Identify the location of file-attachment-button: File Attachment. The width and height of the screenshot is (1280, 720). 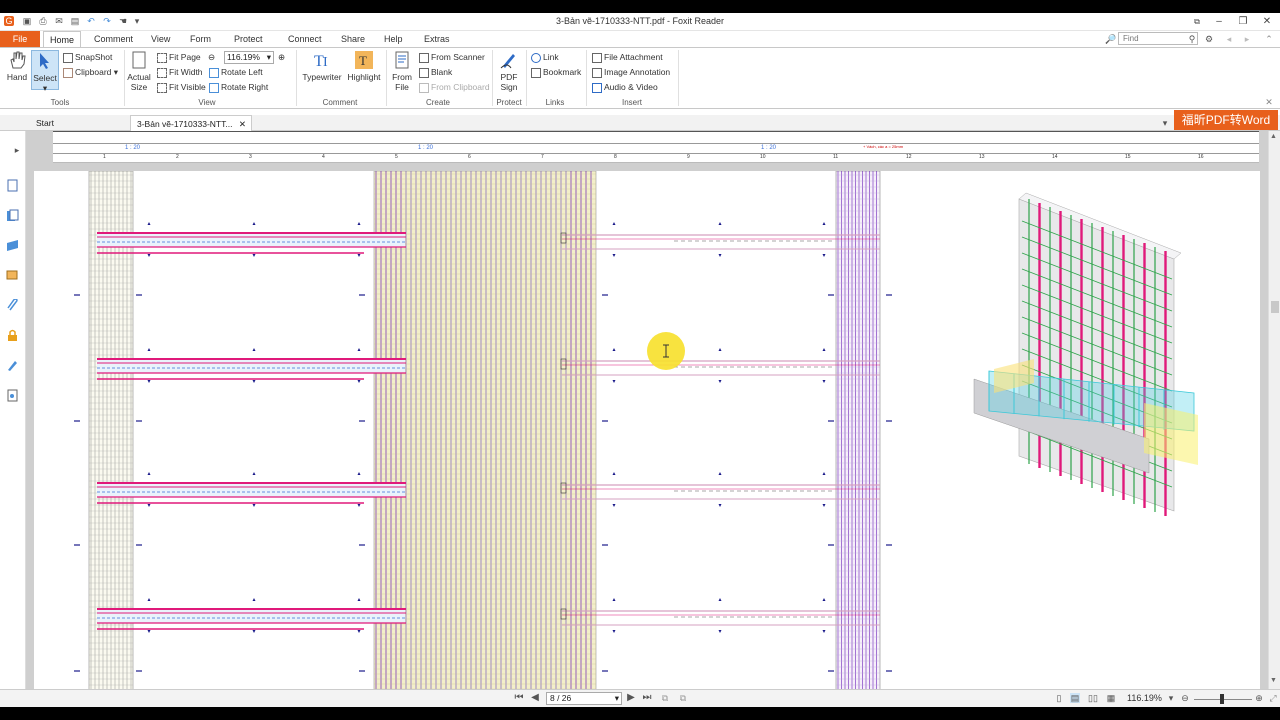
(627, 57).